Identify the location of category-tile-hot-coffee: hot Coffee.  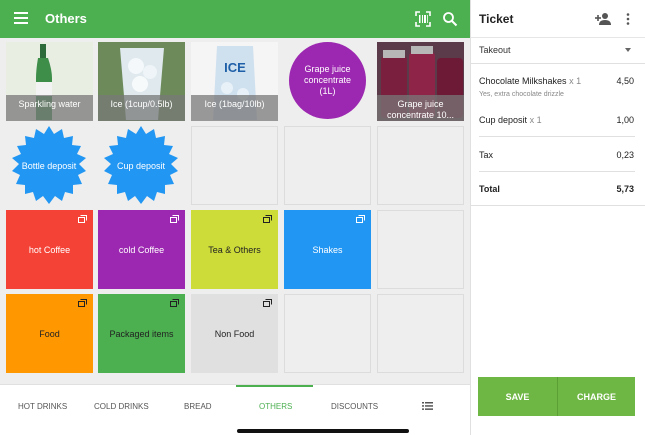
(49, 249).